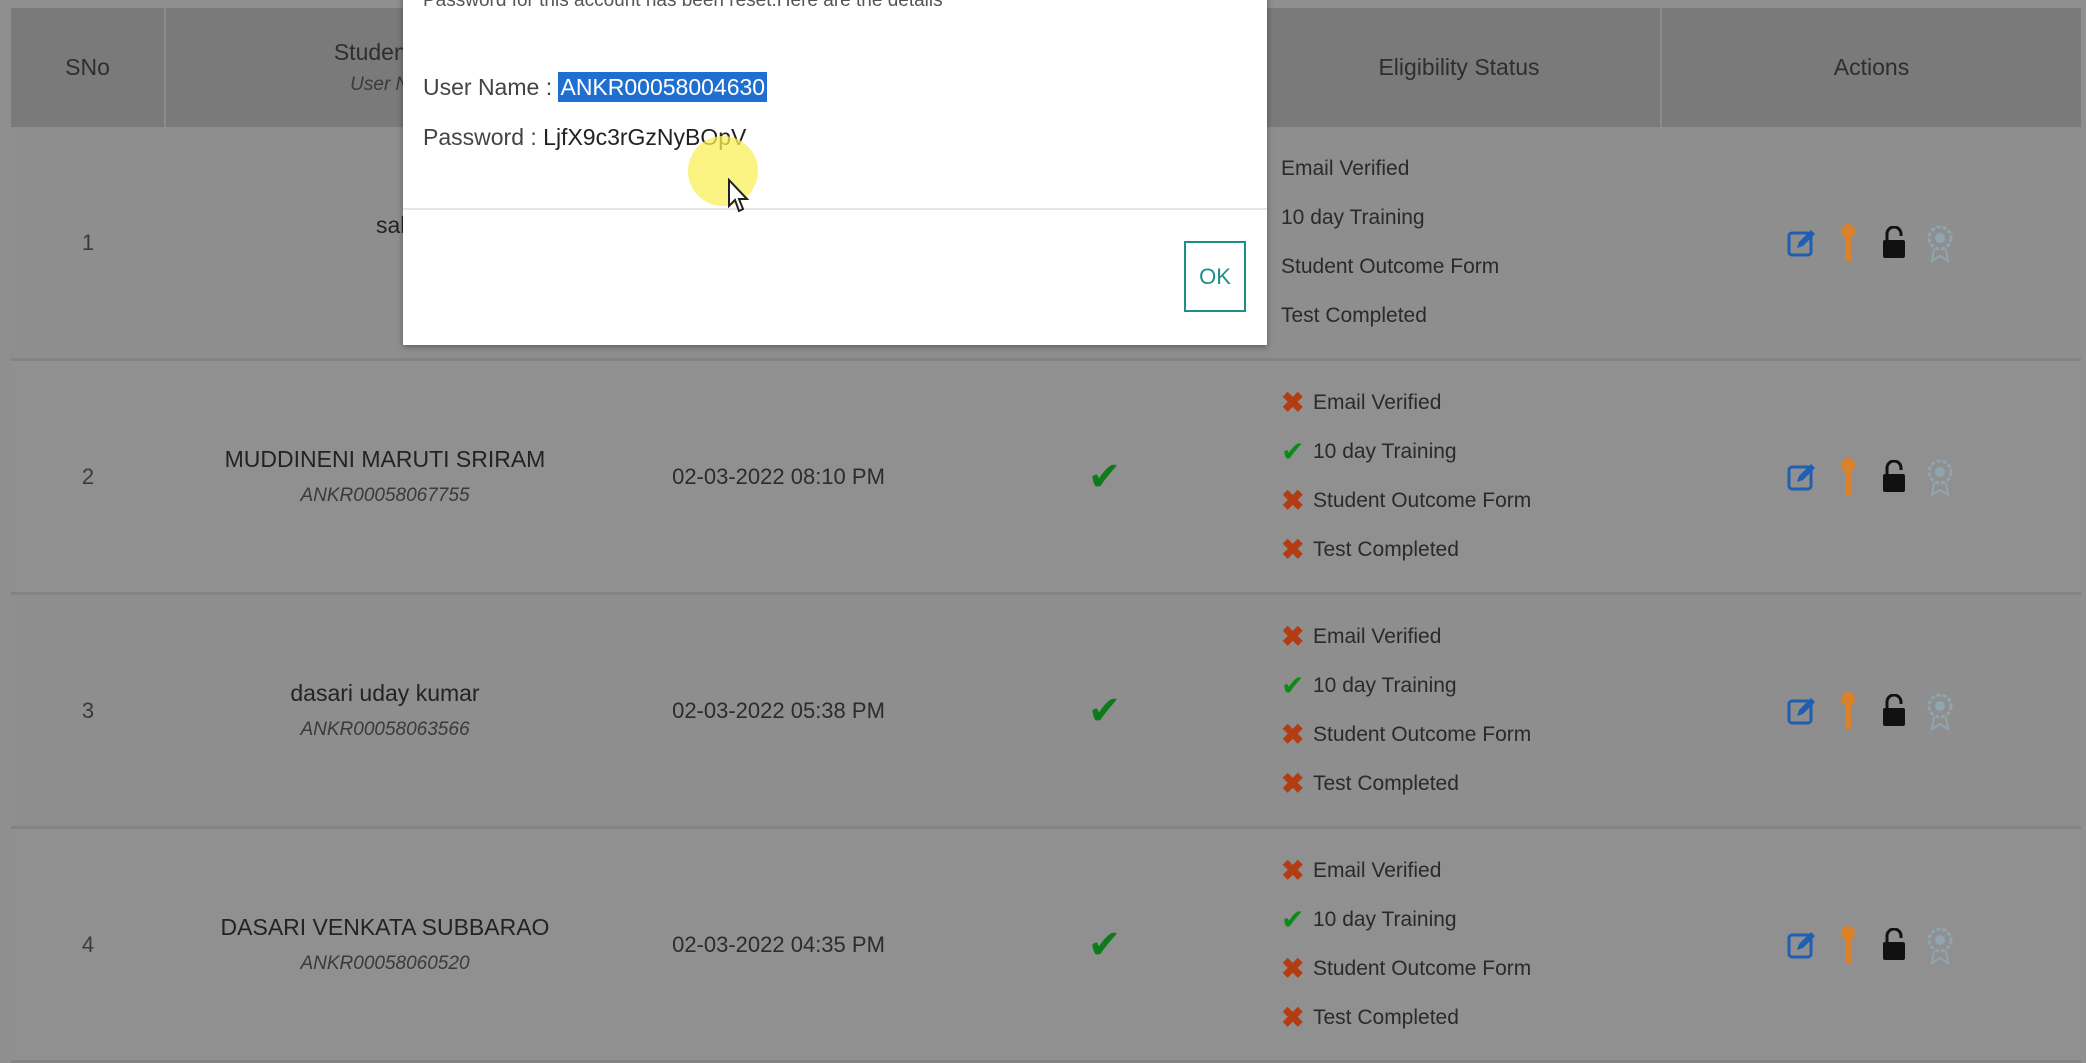 The image size is (2086, 1063). I want to click on mouse-cursor-icon, so click(738, 195).